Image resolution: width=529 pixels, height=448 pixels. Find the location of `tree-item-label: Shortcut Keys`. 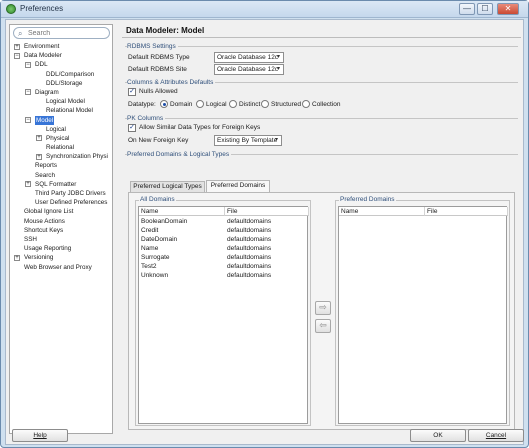

tree-item-label: Shortcut Keys is located at coordinates (44, 230).